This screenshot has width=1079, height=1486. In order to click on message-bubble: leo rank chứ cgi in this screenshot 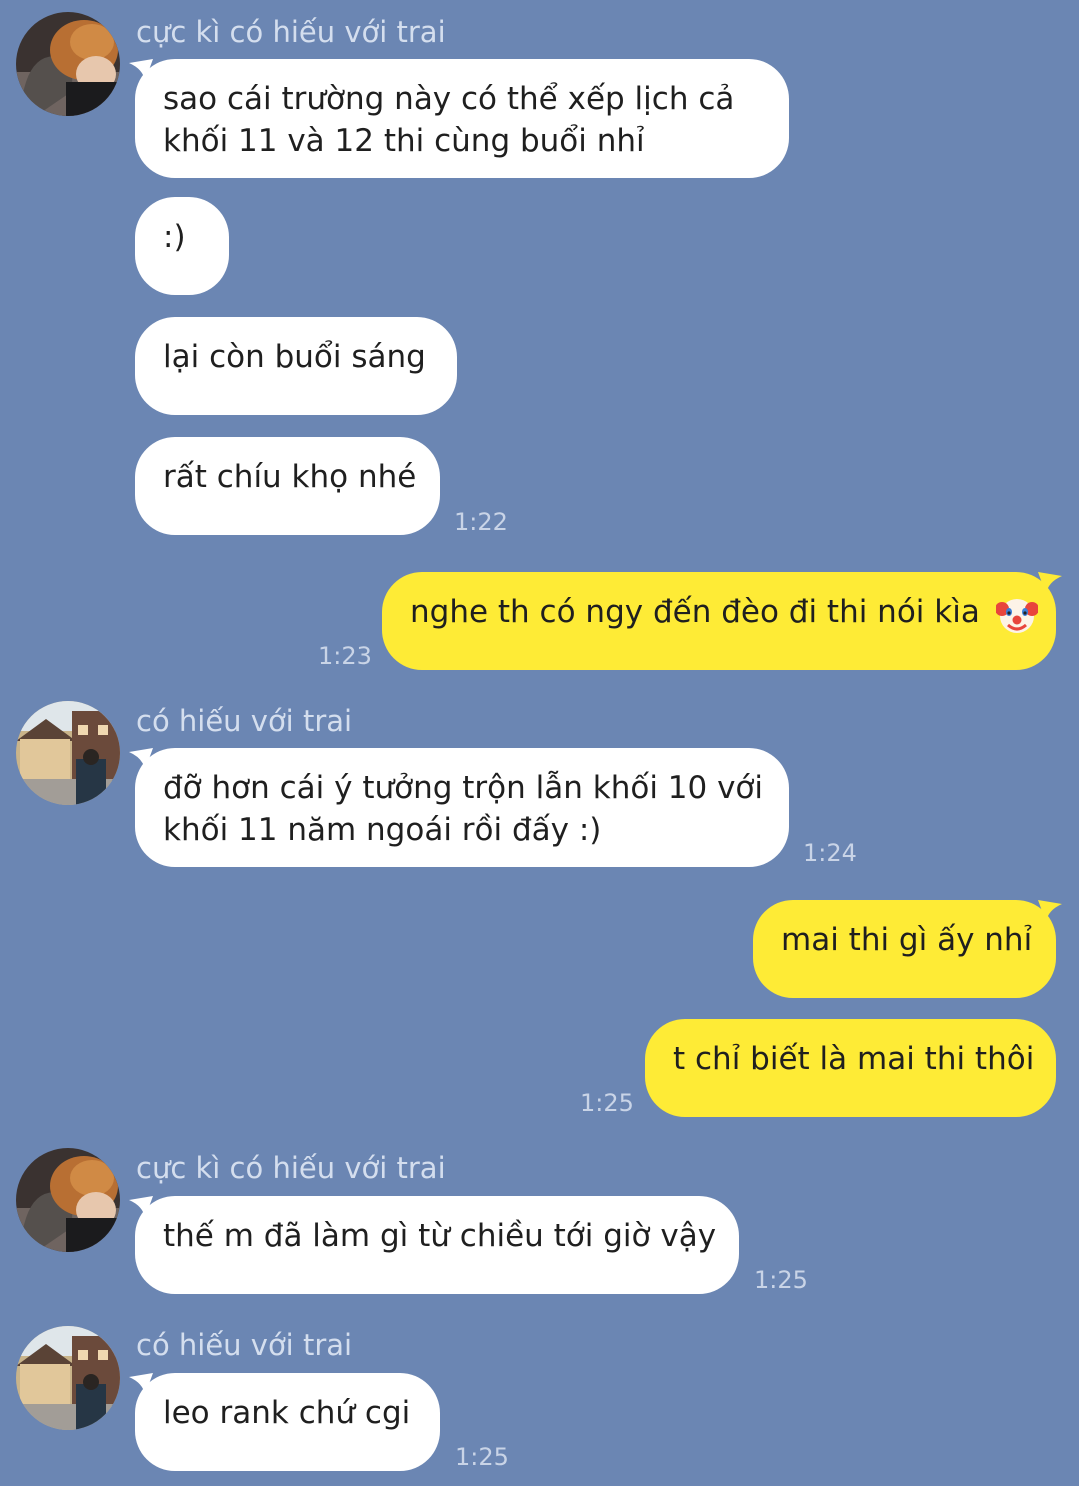, I will do `click(287, 1422)`.